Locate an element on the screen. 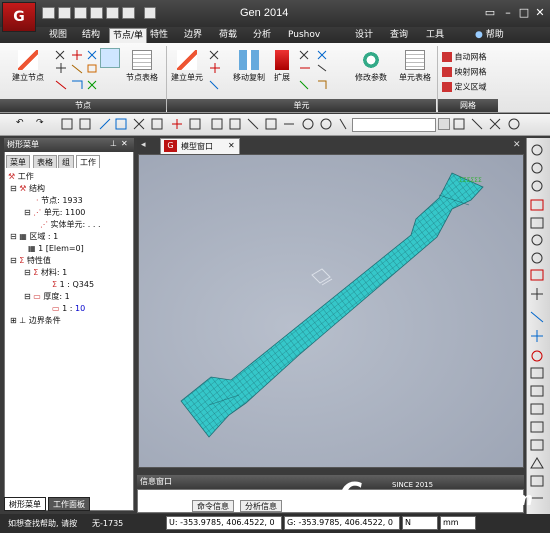 The width and height of the screenshot is (550, 533). tree-domain-item: ▦ 1 [Elem=0] is located at coordinates (56, 249).